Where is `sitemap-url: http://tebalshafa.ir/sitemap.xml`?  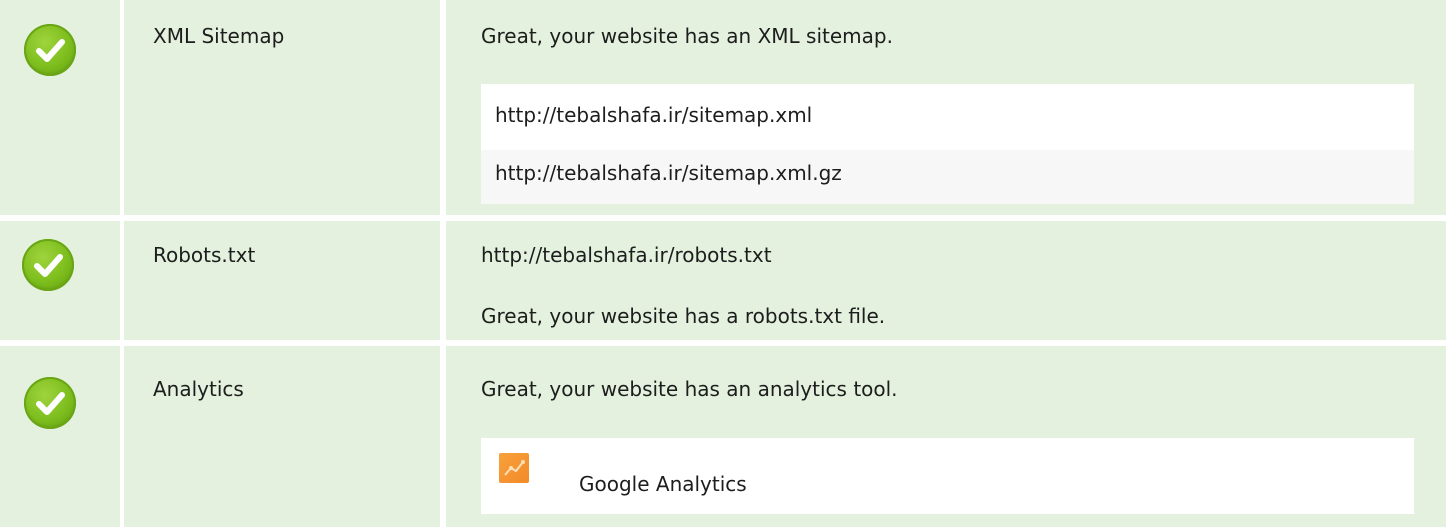 sitemap-url: http://tebalshafa.ir/sitemap.xml is located at coordinates (947, 115).